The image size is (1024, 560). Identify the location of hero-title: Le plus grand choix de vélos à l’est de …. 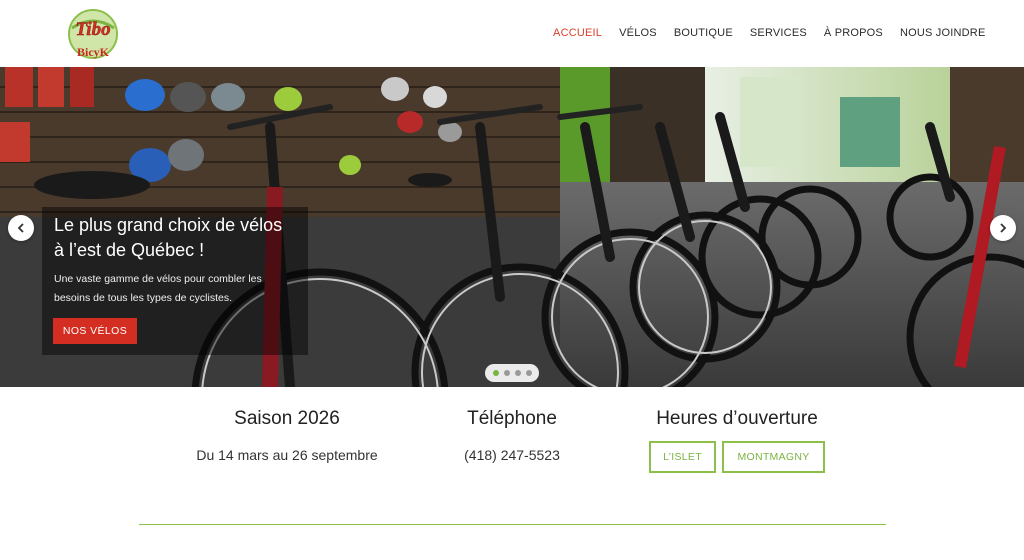
(184, 238).